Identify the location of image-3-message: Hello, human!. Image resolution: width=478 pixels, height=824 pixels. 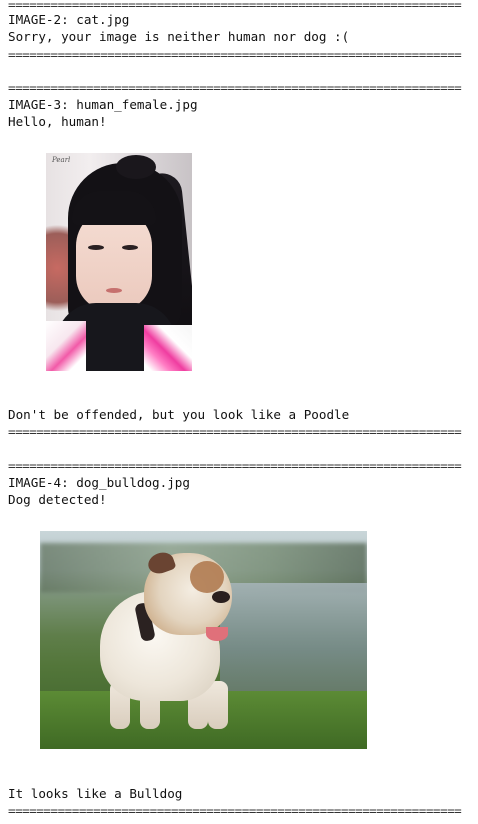
(57, 121).